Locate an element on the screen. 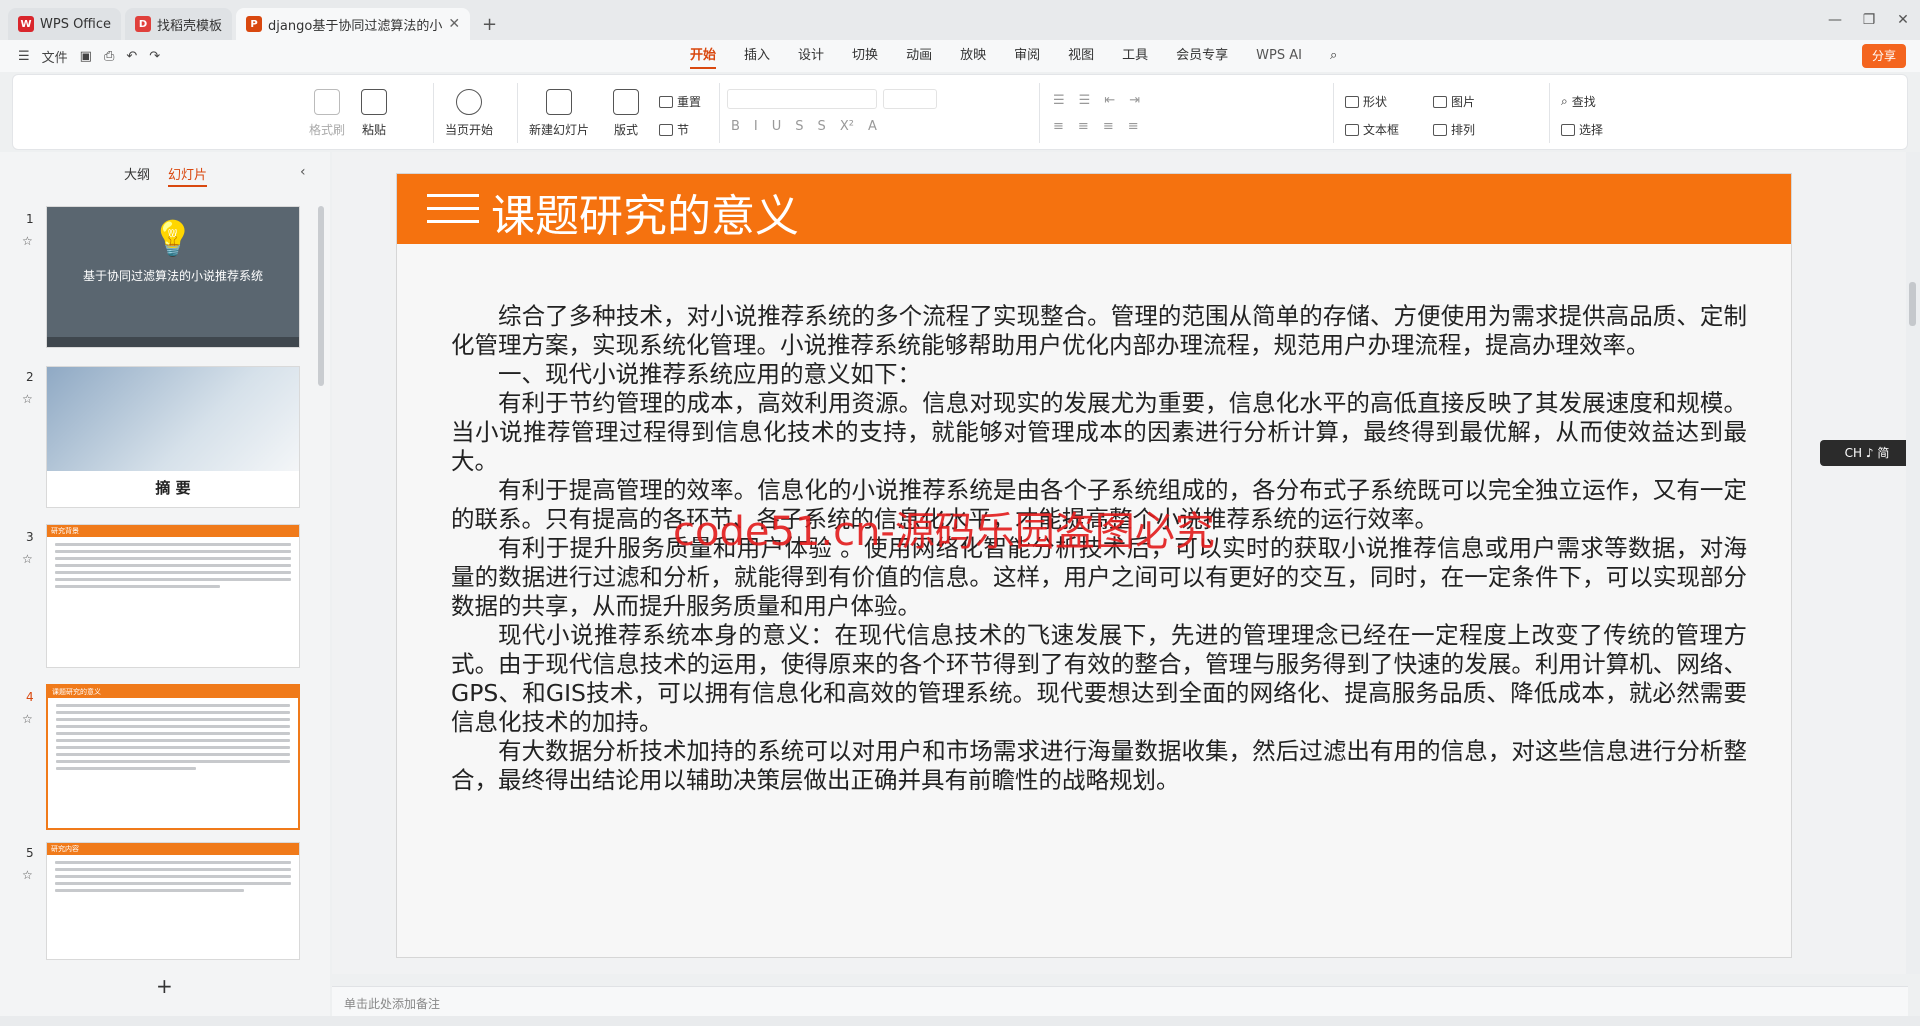 Image resolution: width=1920 pixels, height=1026 pixels. align-center-icon: ≡ is located at coordinates (1083, 126).